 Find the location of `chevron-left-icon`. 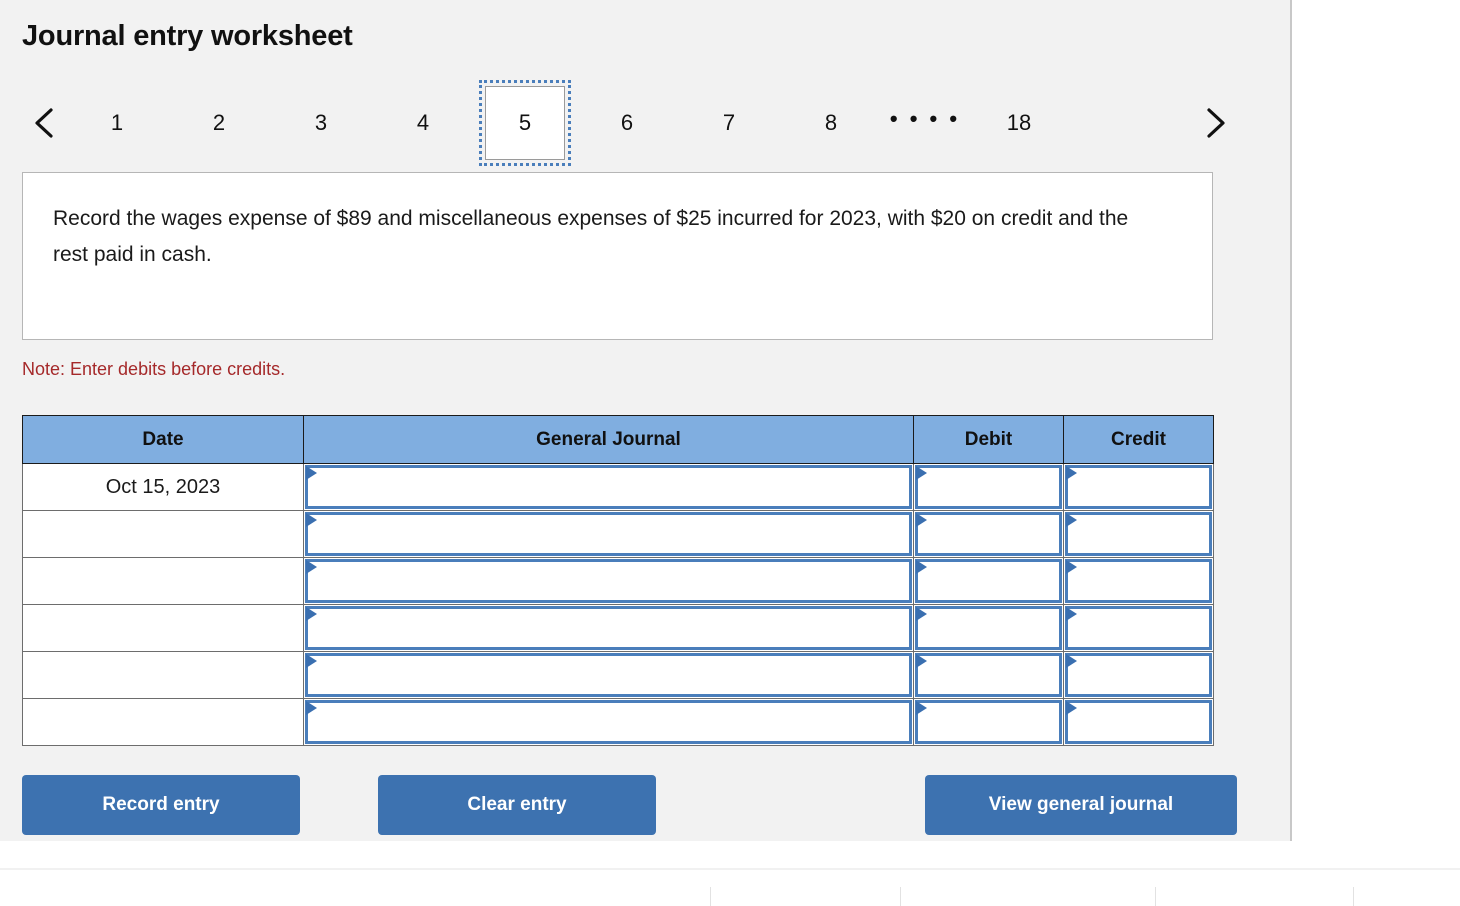

chevron-left-icon is located at coordinates (44, 123).